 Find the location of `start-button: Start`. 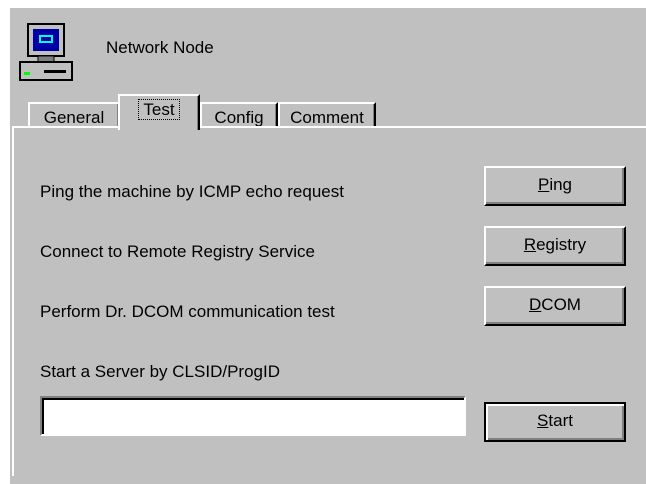

start-button: Start is located at coordinates (555, 422).